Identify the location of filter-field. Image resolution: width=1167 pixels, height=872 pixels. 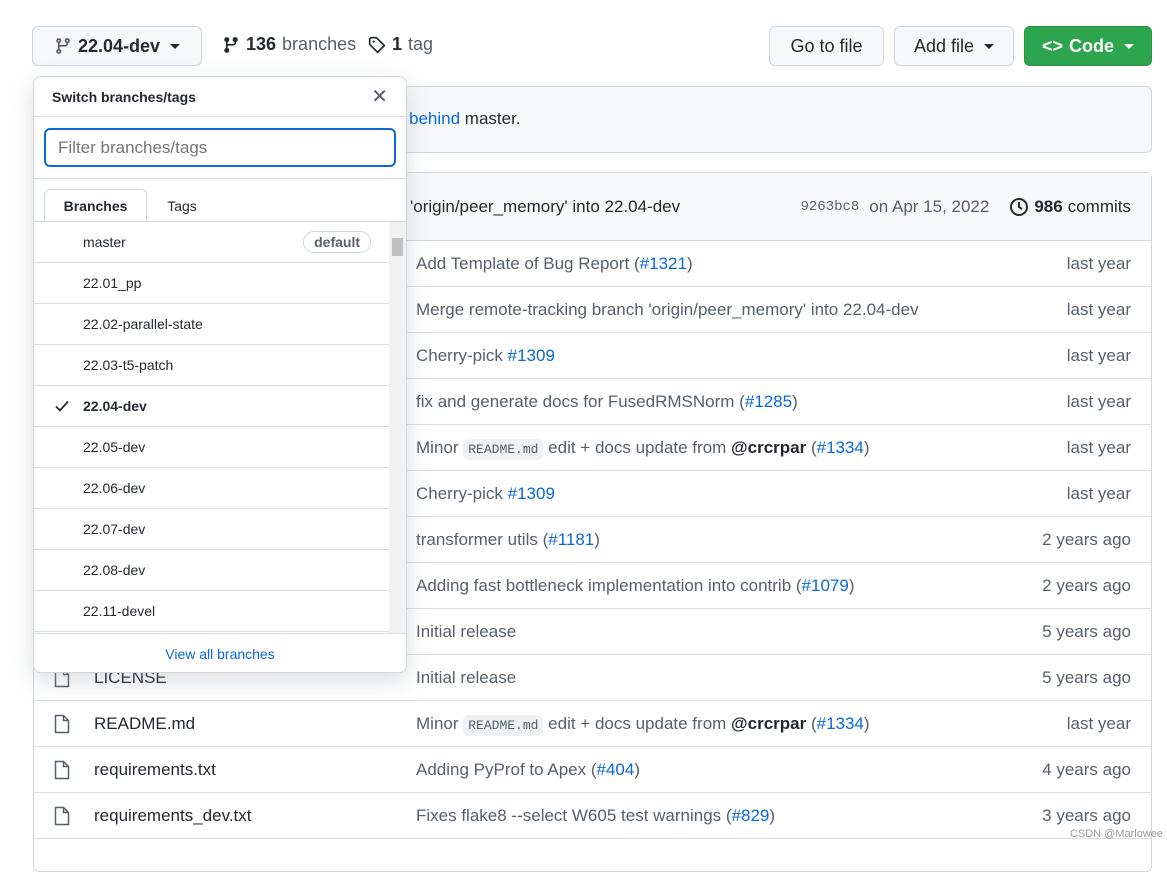
(220, 147).